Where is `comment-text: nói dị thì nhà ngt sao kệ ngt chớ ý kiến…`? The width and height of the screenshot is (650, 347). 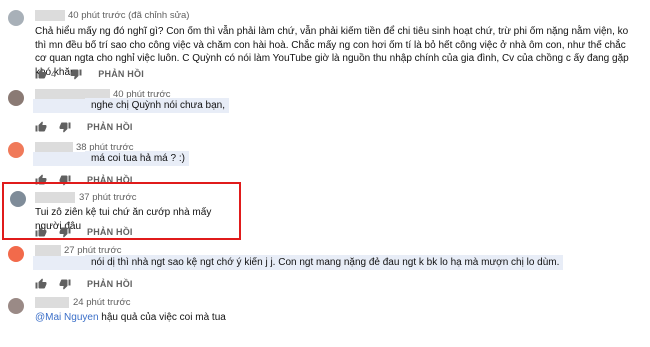
comment-text: nói dị thì nhà ngt sao kệ ngt chớ ý kiến… is located at coordinates (298, 262).